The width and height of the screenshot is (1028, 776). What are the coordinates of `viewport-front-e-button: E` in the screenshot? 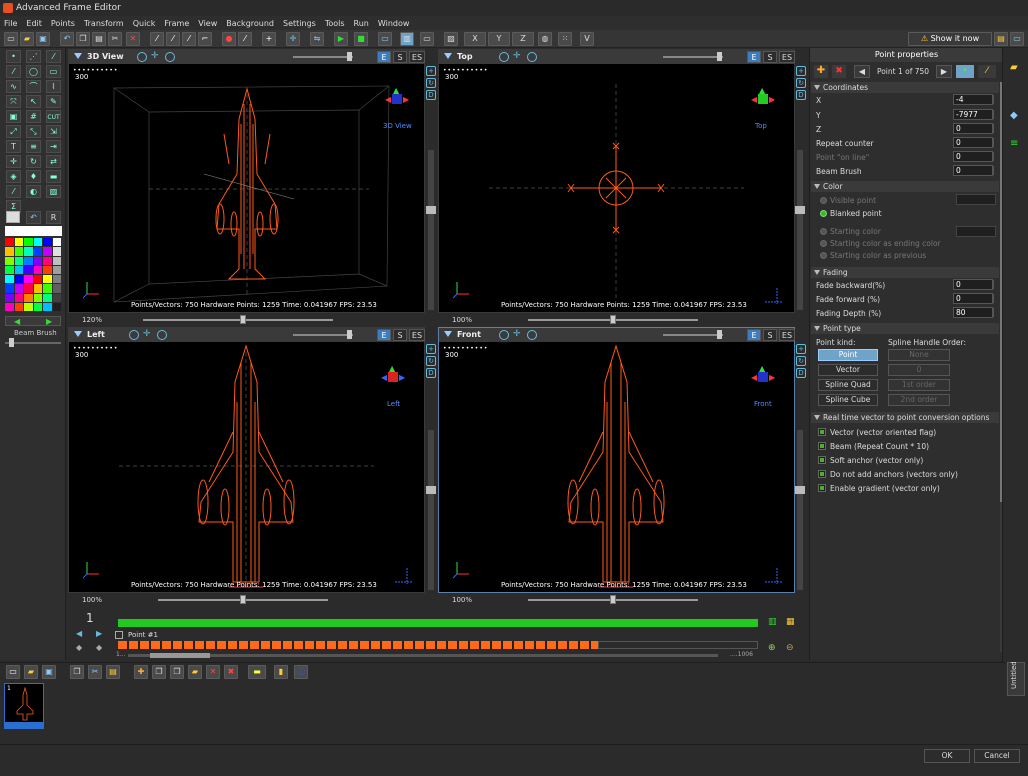 It's located at (754, 335).